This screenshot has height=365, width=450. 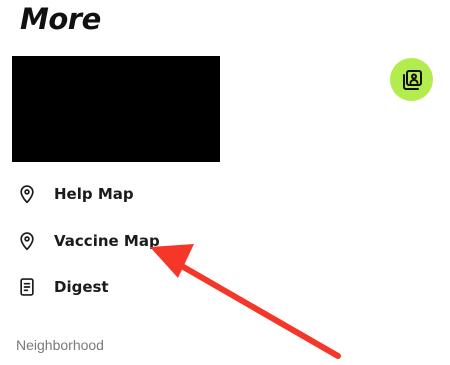 I want to click on menu-item-vaccine-map: Vaccine Map, so click(x=88, y=241).